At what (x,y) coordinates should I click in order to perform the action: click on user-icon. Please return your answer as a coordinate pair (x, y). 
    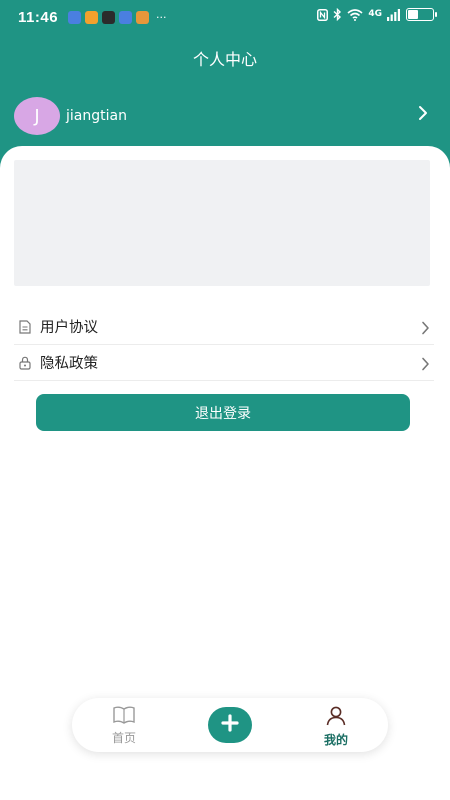
    Looking at the image, I should click on (336, 718).